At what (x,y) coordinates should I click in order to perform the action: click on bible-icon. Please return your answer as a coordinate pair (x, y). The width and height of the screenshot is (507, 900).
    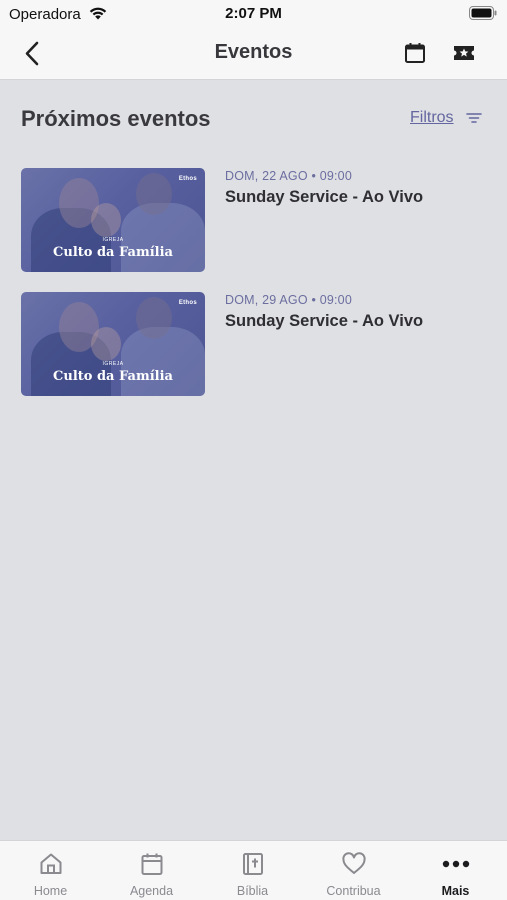
    Looking at the image, I should click on (252, 864).